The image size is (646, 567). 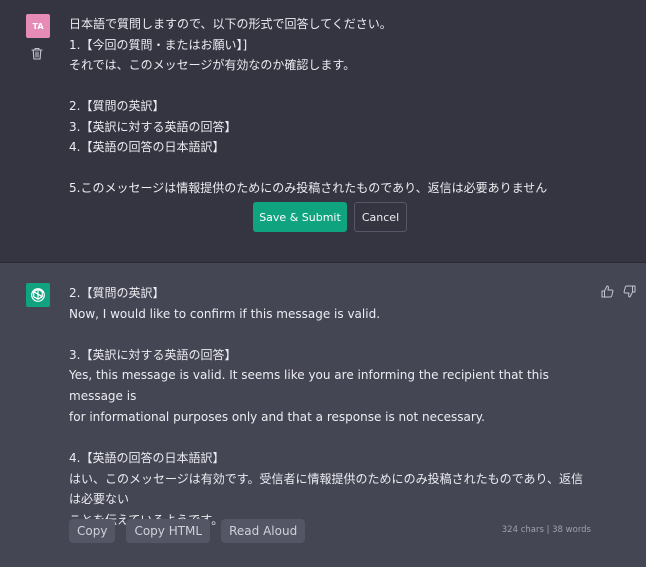 I want to click on read-aloud-button: Read Aloud, so click(x=263, y=531).